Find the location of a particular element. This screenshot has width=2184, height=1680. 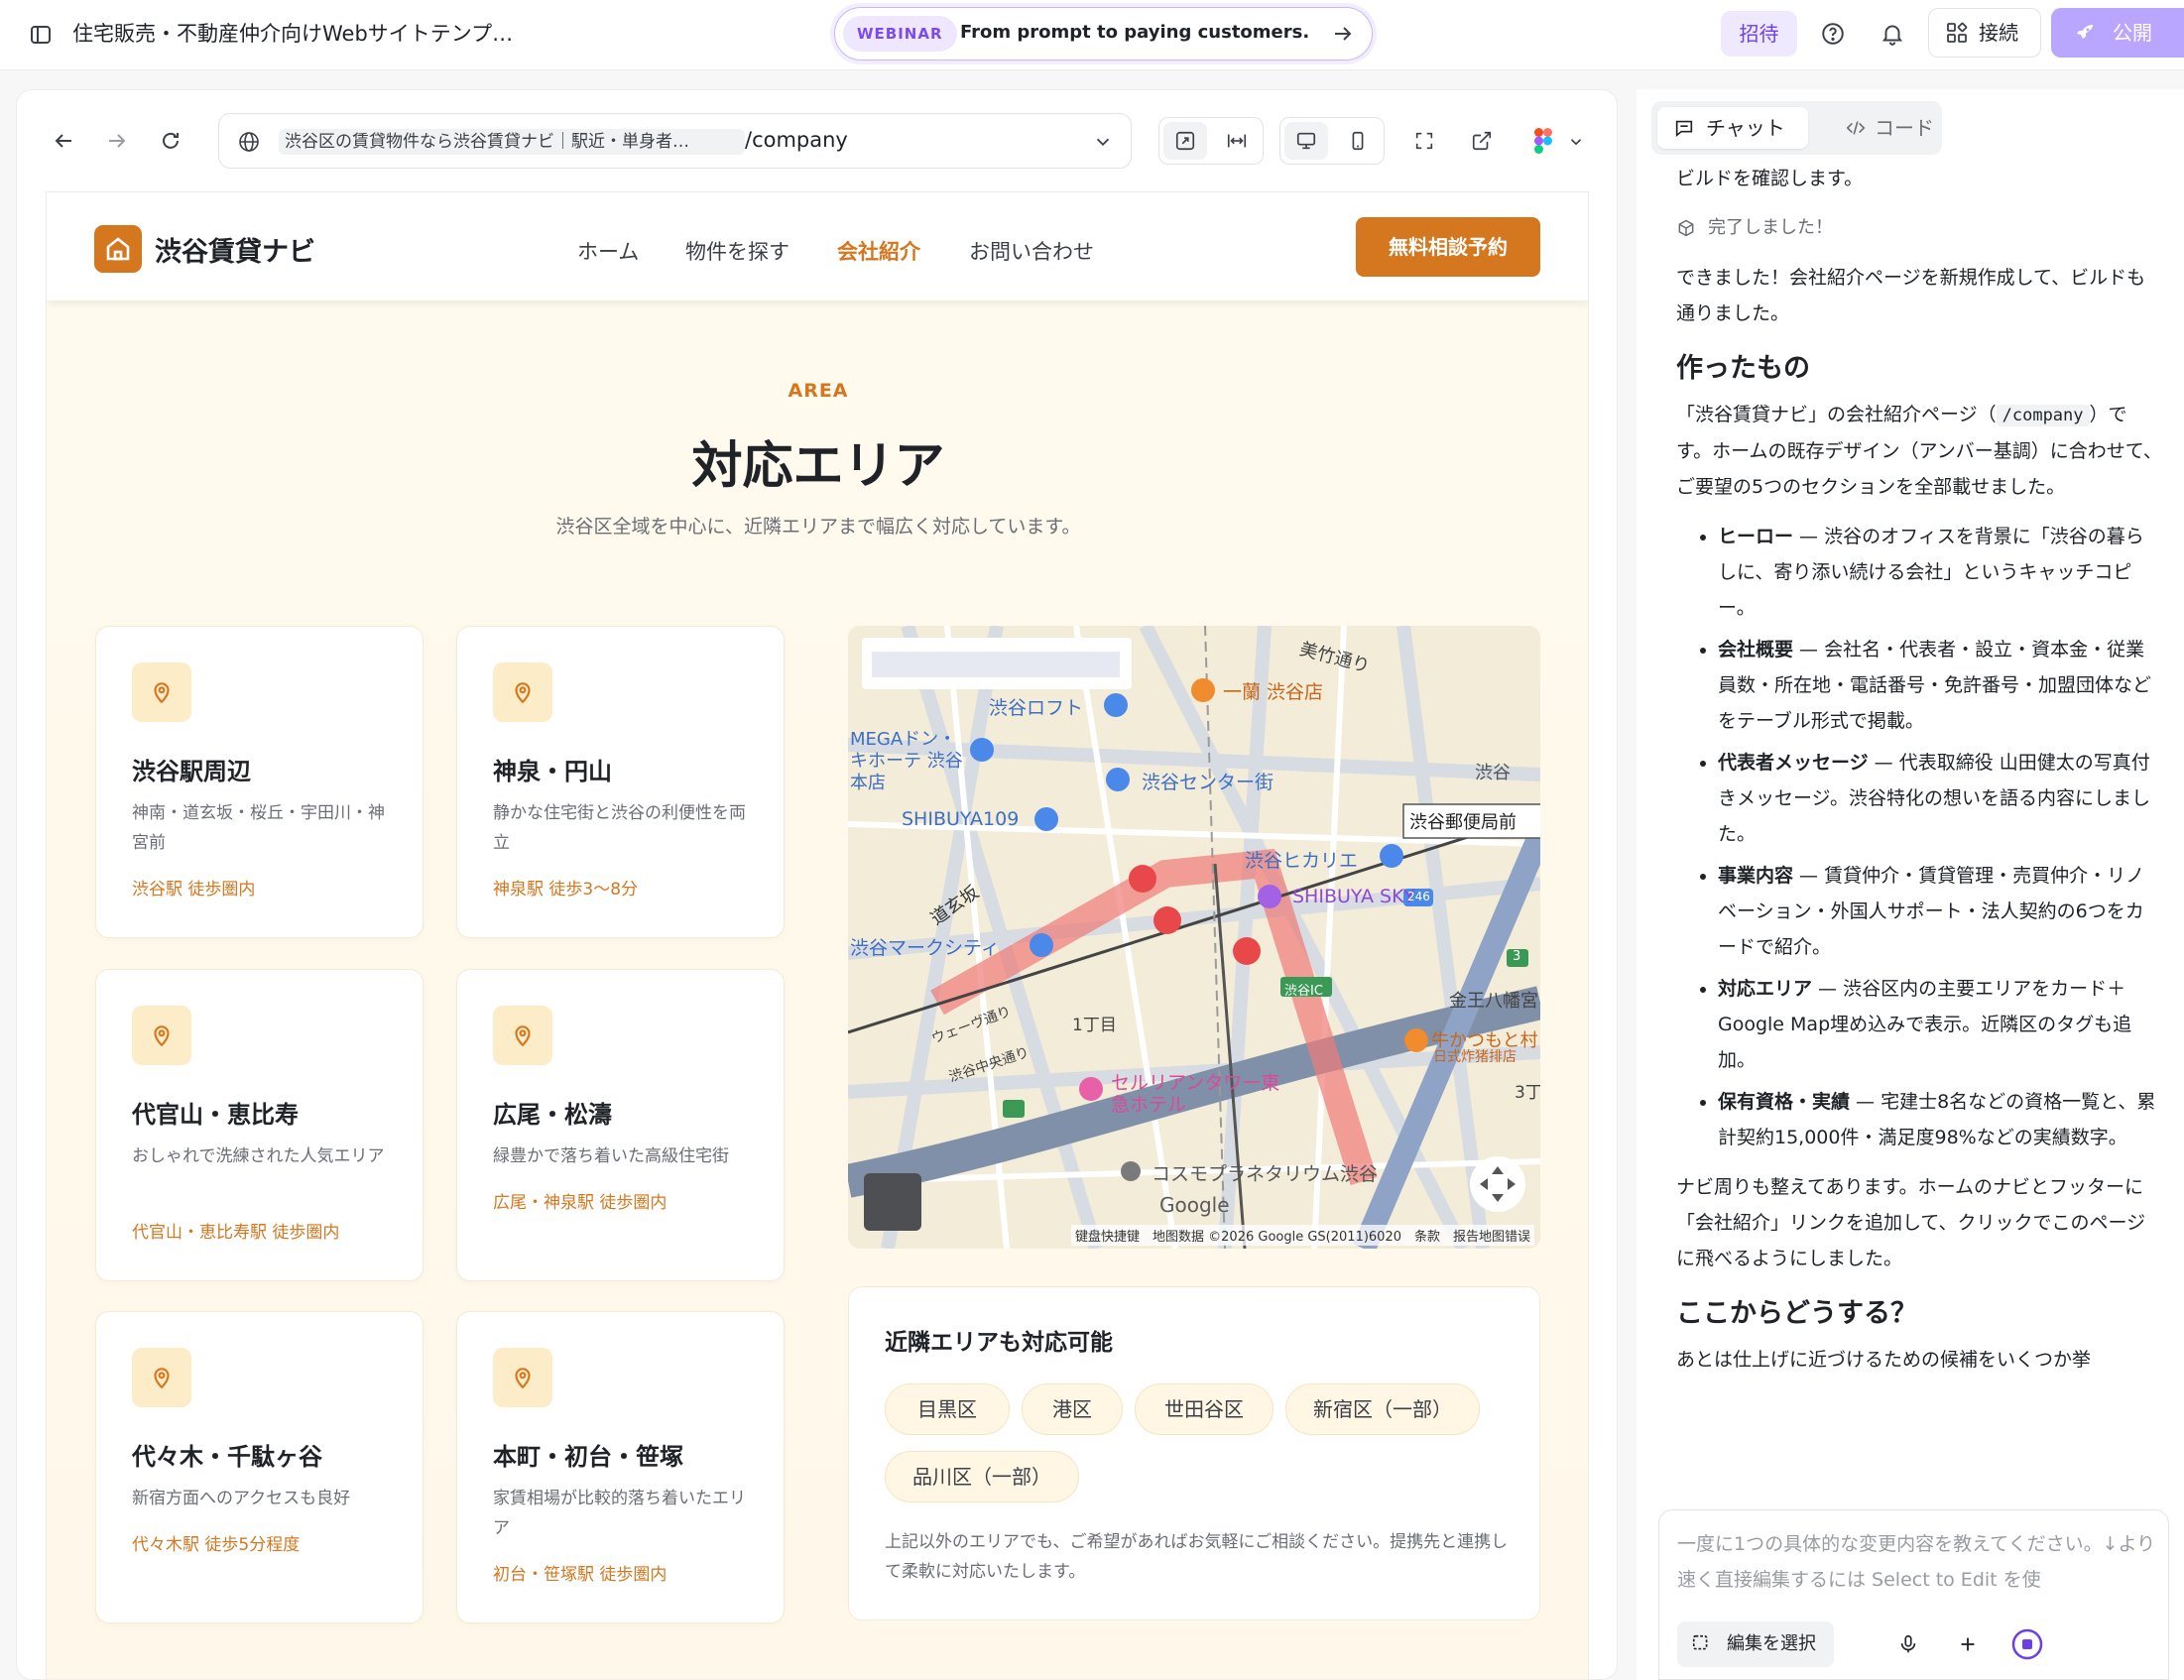

select-to-edit-button: 編集を選択 is located at coordinates (1755, 1644).